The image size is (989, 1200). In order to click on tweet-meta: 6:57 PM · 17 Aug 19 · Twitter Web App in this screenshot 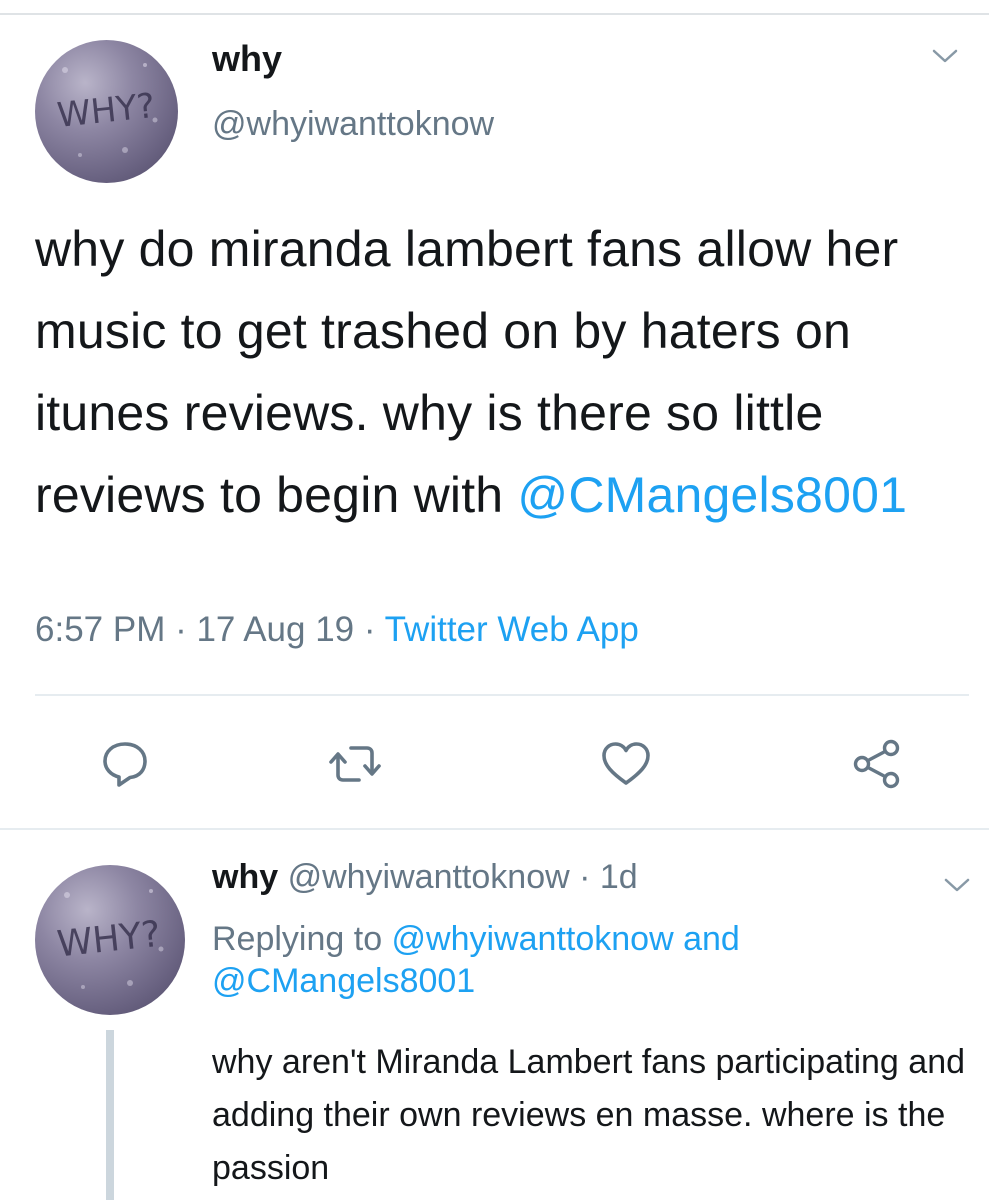, I will do `click(337, 630)`.